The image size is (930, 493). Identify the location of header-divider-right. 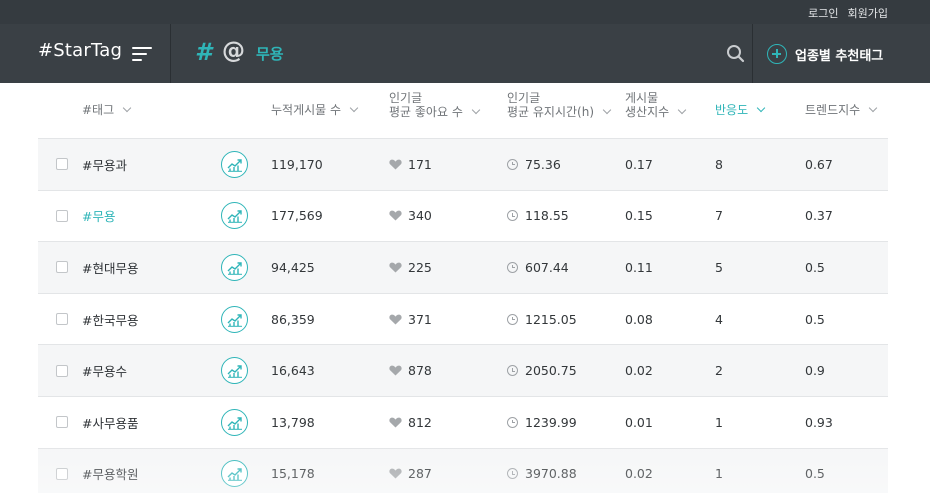
(752, 53).